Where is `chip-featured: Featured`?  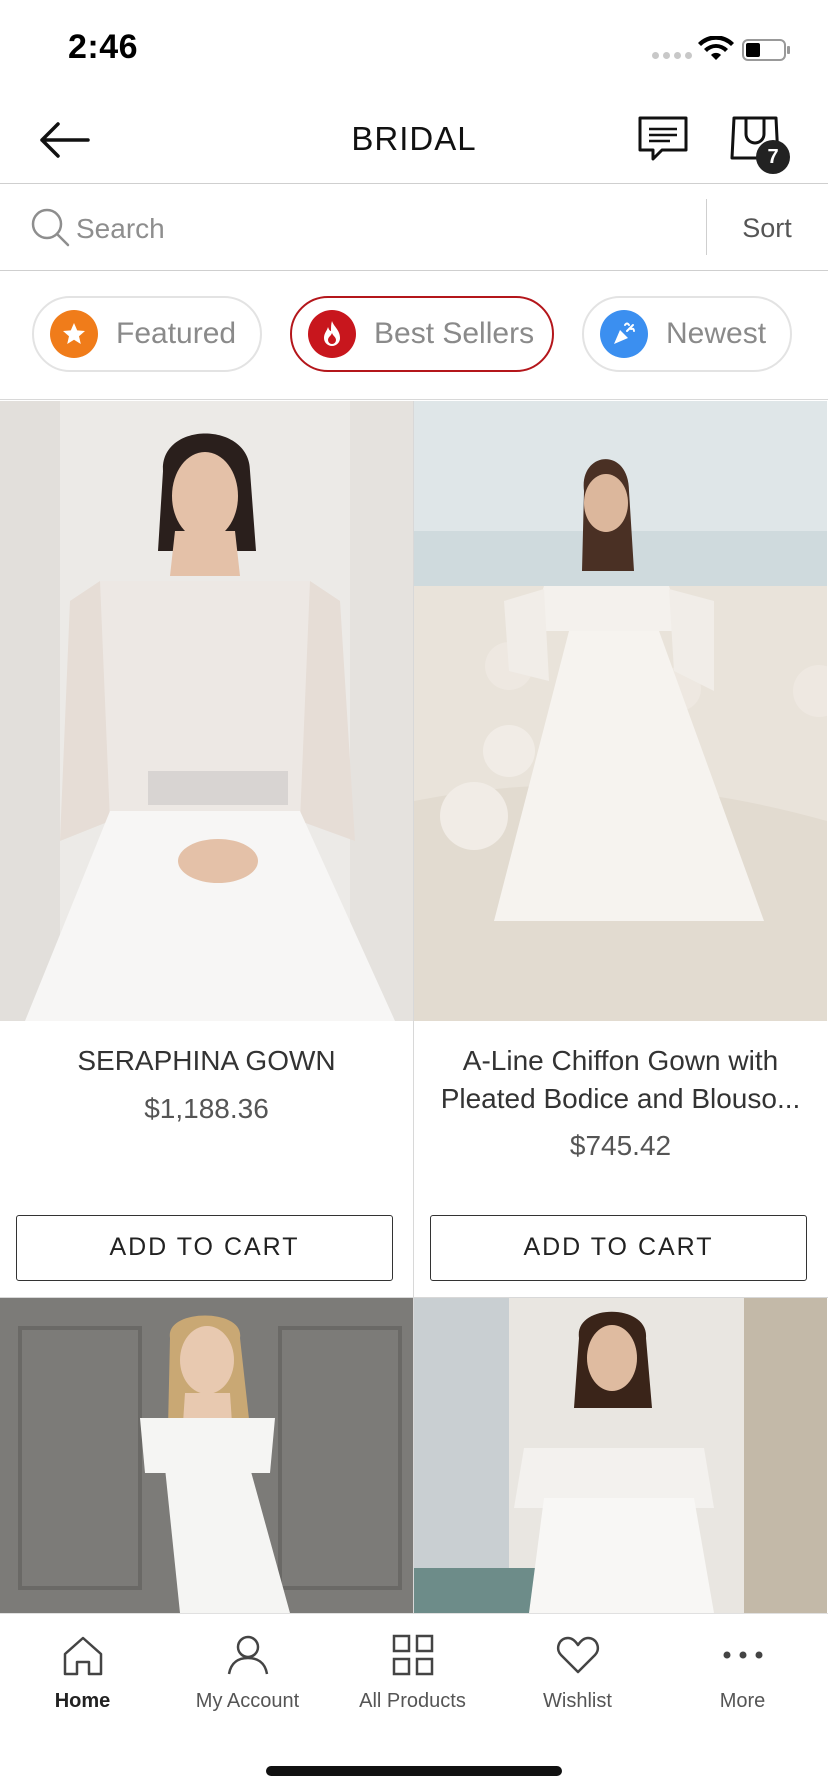 chip-featured: Featured is located at coordinates (147, 334).